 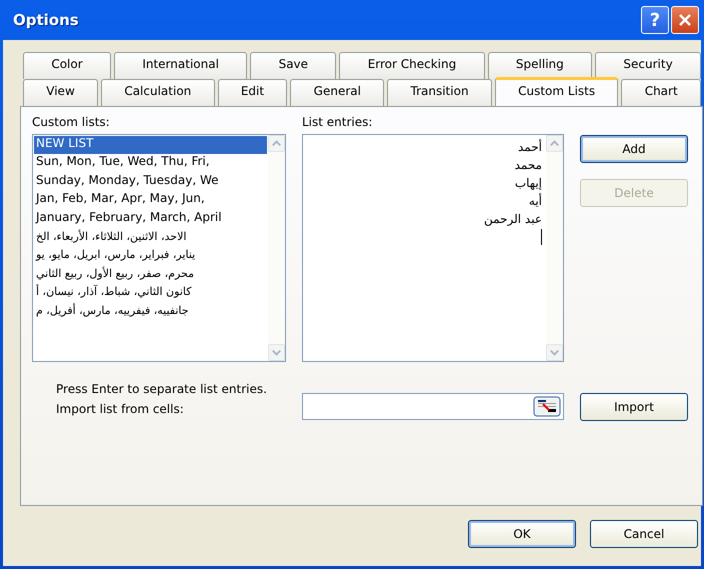 I want to click on import-label: Import list from cells:, so click(x=120, y=408).